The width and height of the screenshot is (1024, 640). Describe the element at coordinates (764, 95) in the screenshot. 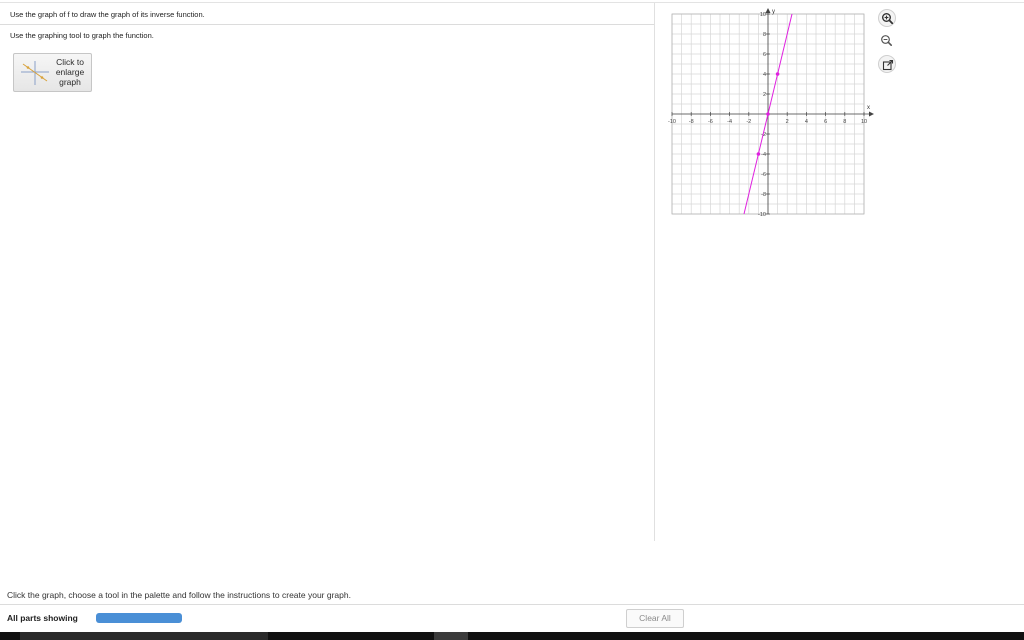

I see `y-tick-label: 2` at that location.